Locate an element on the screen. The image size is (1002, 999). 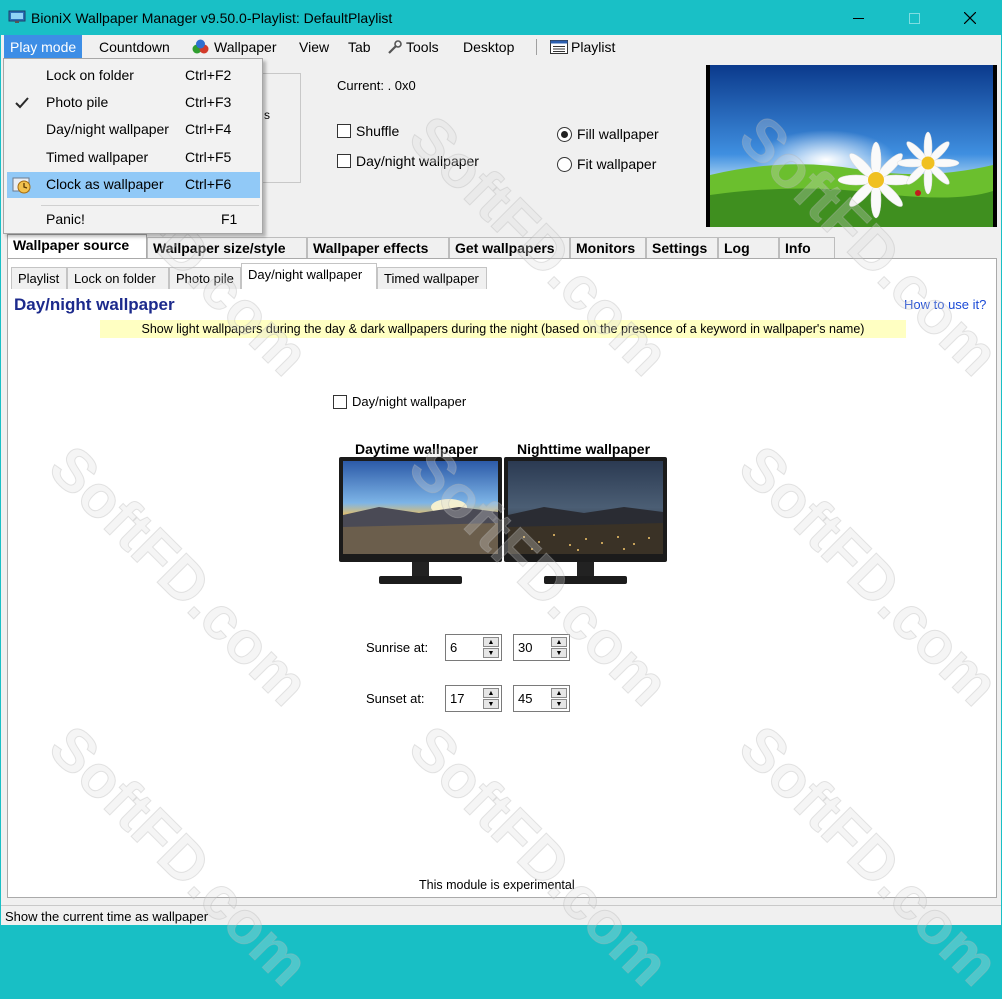
lock-on-folder-label: Lock on folder is located at coordinates (90, 75).